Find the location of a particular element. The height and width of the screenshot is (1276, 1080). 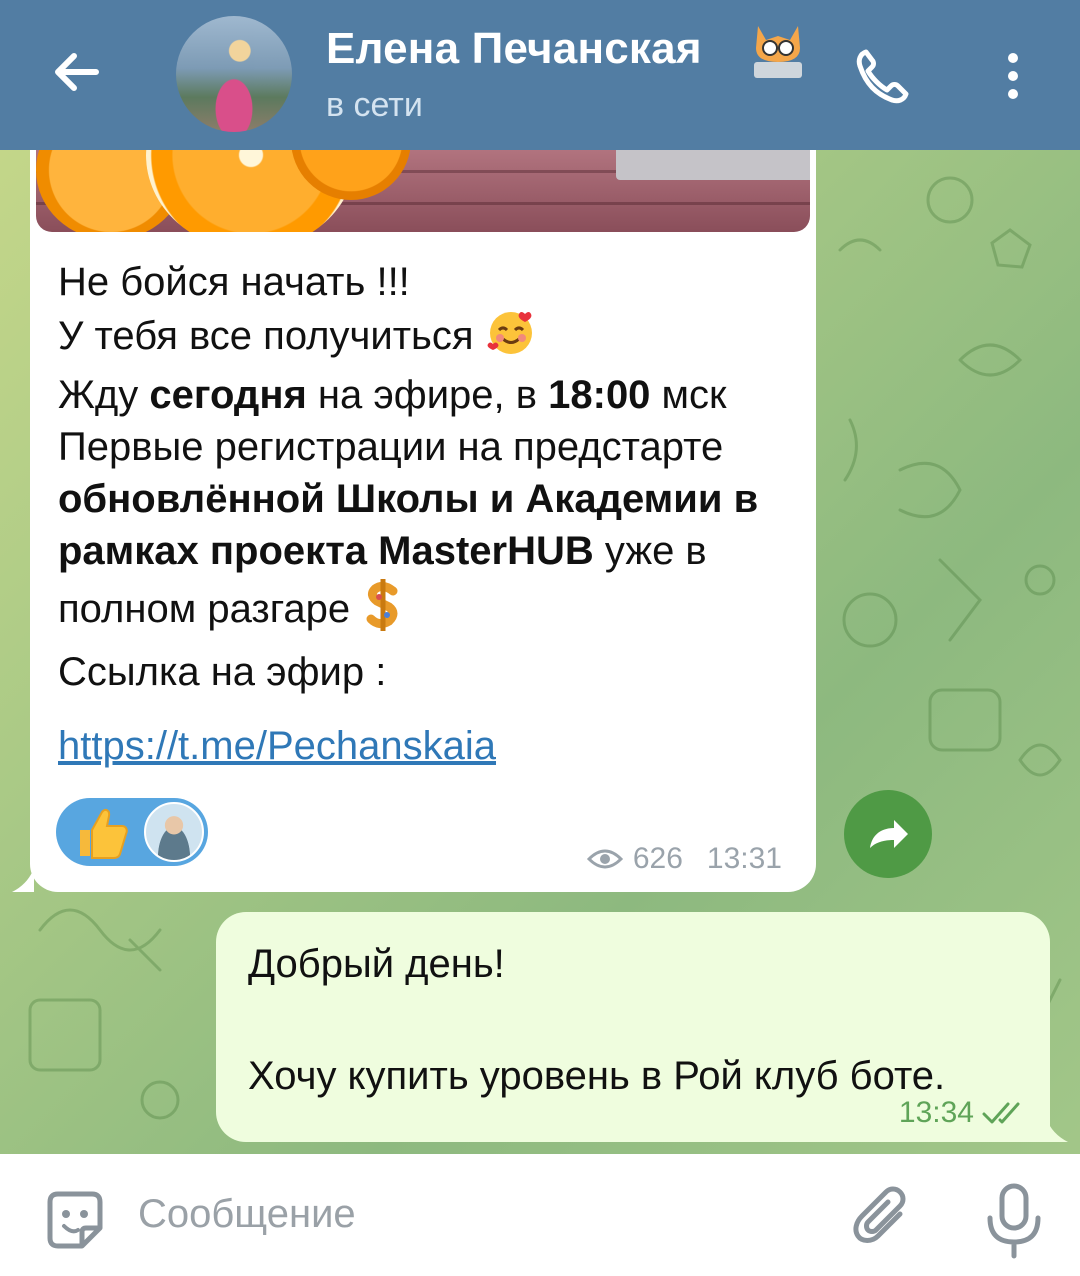

message-meta: 13:34 is located at coordinates (962, 1113).